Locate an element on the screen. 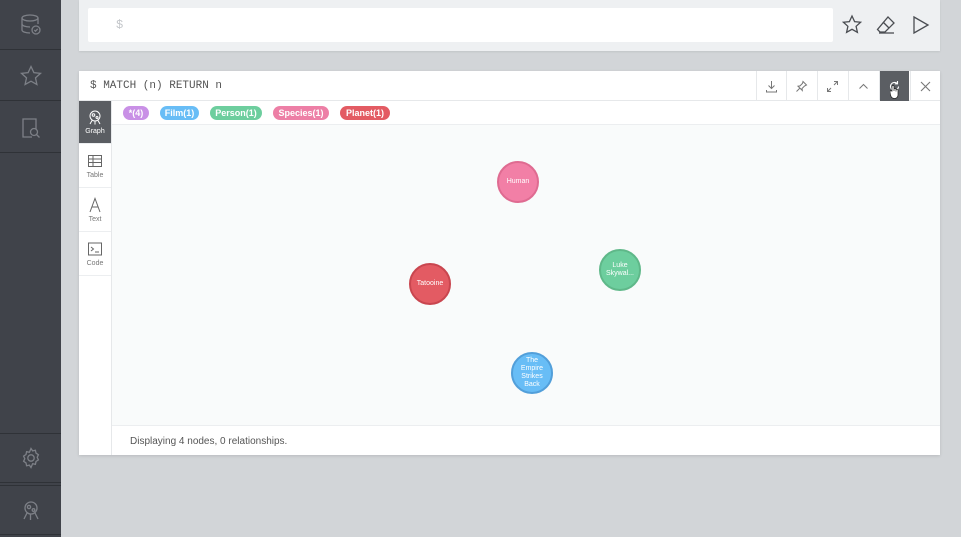  graph-icon is located at coordinates (95, 117).